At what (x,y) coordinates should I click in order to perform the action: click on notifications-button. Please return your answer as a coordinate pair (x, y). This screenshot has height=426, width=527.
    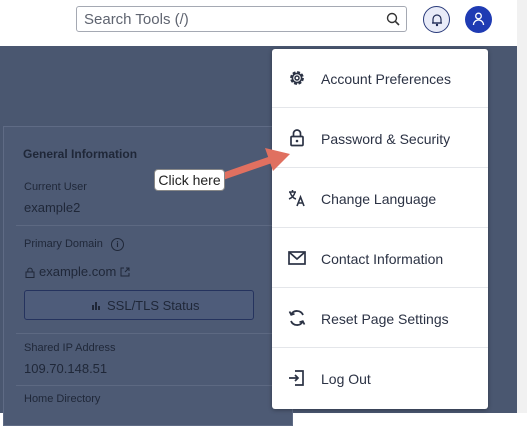
    Looking at the image, I should click on (436, 19).